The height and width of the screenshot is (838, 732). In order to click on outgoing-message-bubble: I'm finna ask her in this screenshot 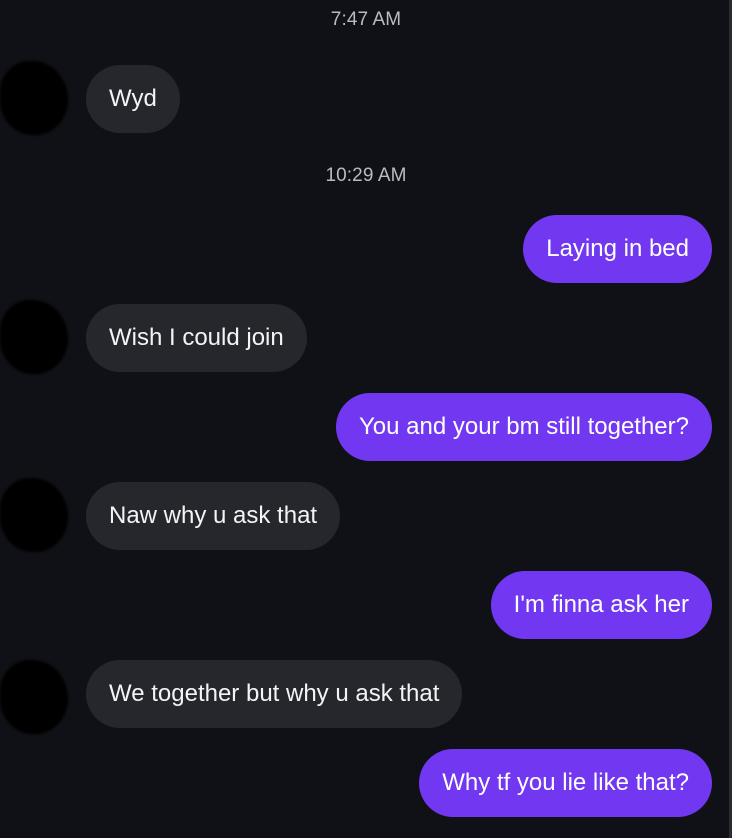, I will do `click(601, 605)`.